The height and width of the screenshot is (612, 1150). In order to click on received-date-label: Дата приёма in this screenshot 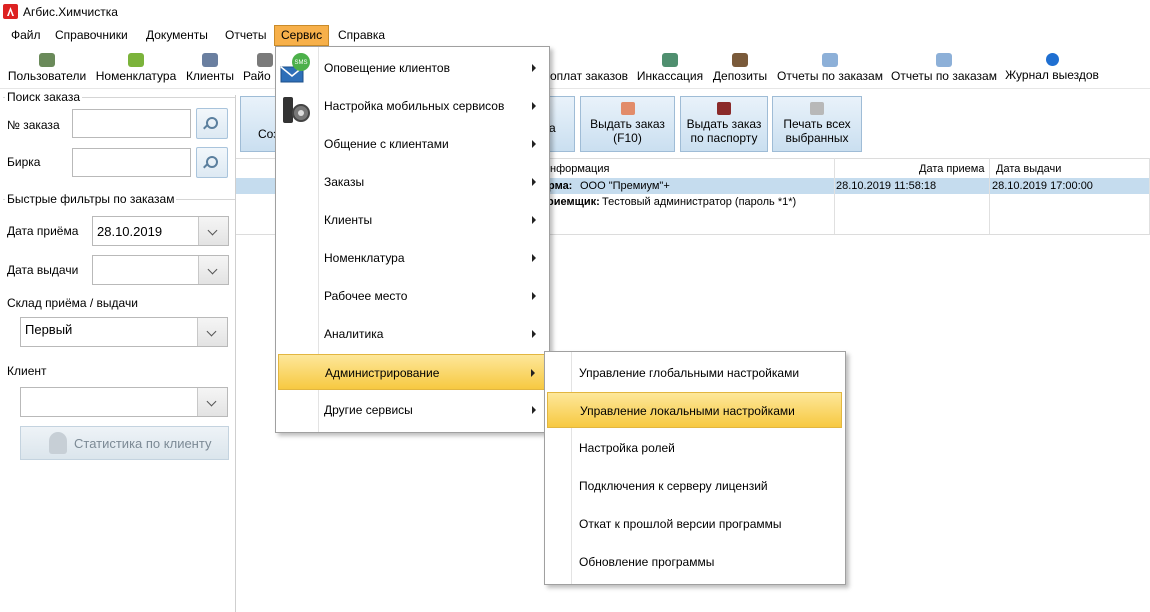, I will do `click(43, 231)`.